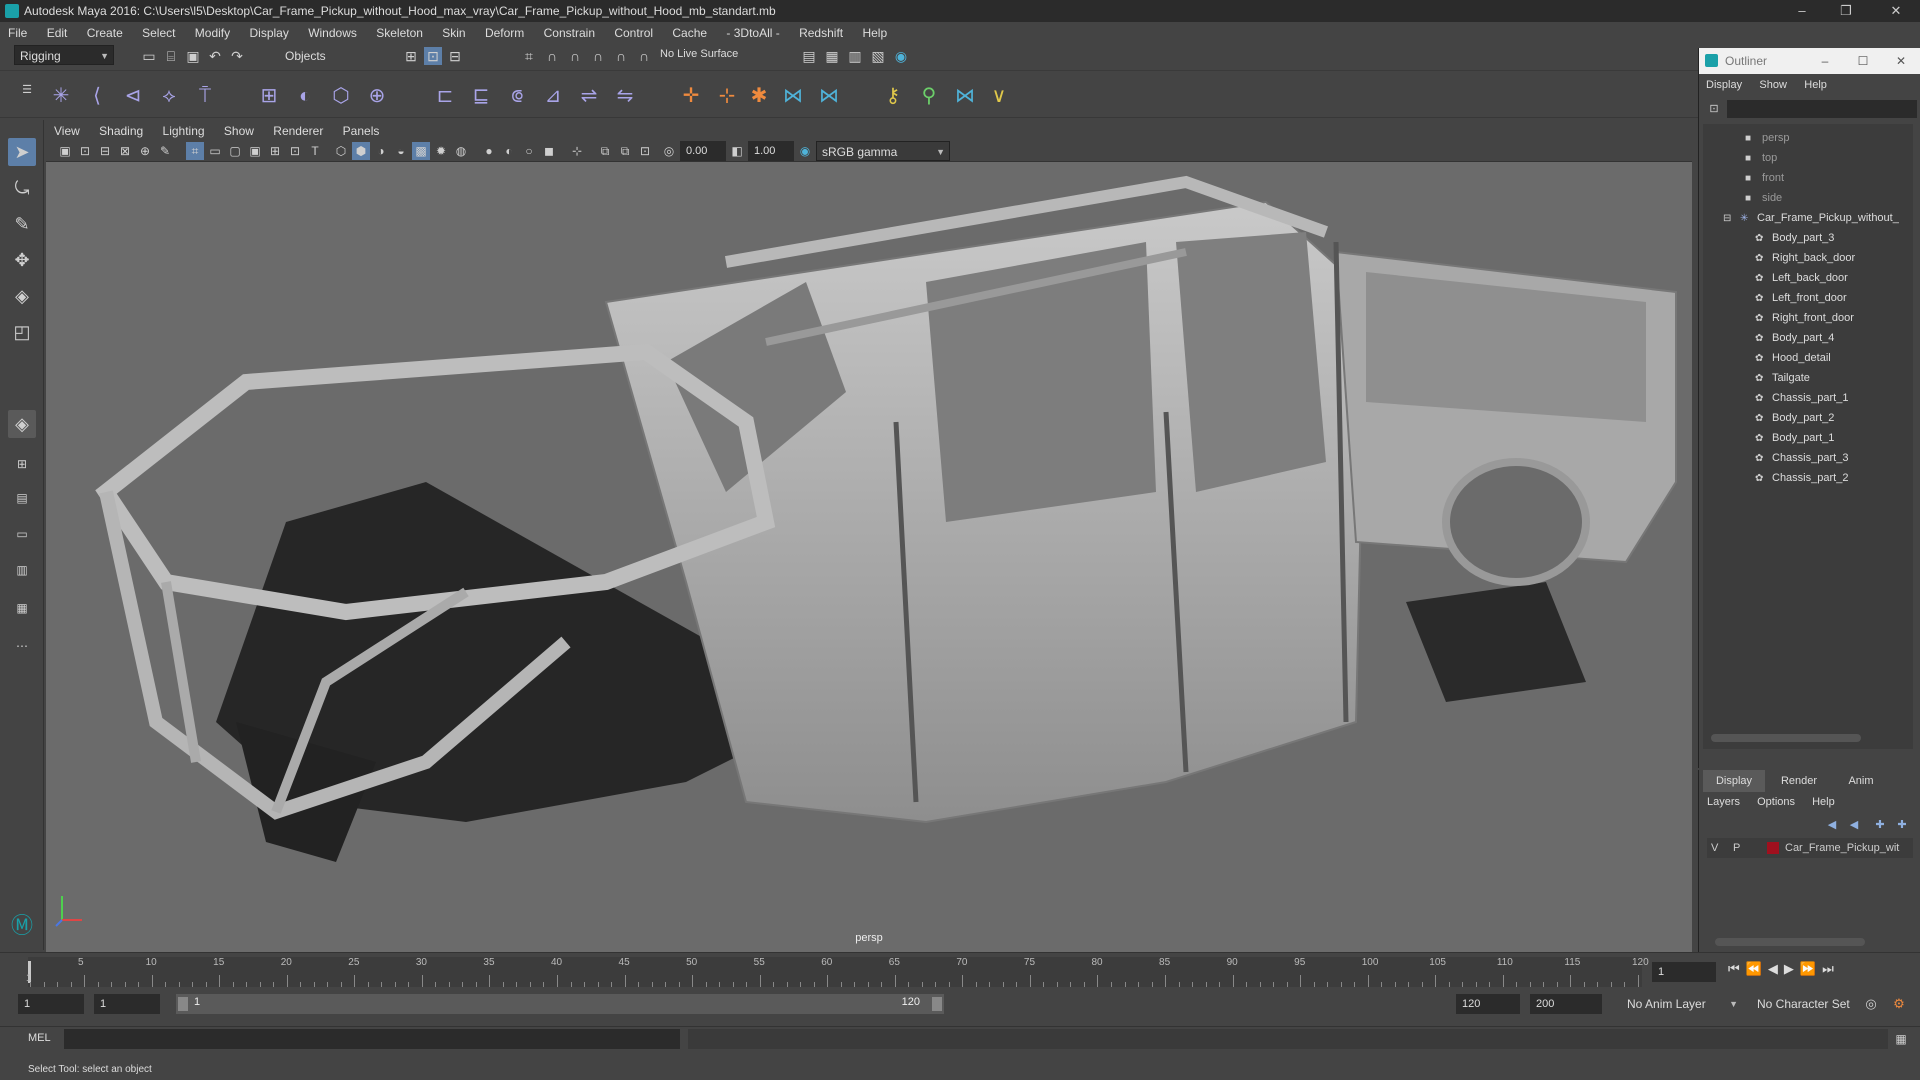 This screenshot has height=1080, width=1920. What do you see at coordinates (1802, 11) in the screenshot?
I see `minimize-button: –` at bounding box center [1802, 11].